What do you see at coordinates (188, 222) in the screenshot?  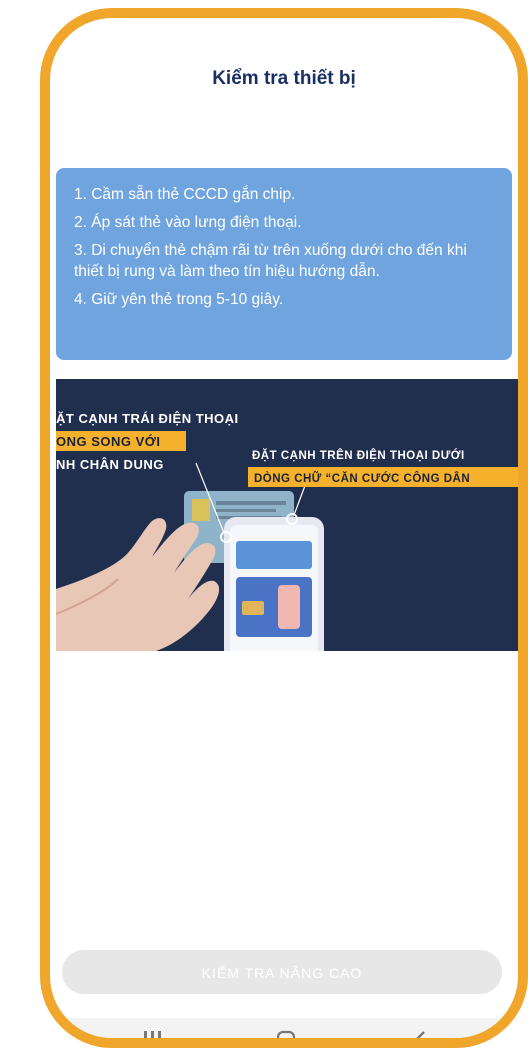 I see `instruction-step-2: 2. Áp sát thẻ vào lưng điện thoại.` at bounding box center [188, 222].